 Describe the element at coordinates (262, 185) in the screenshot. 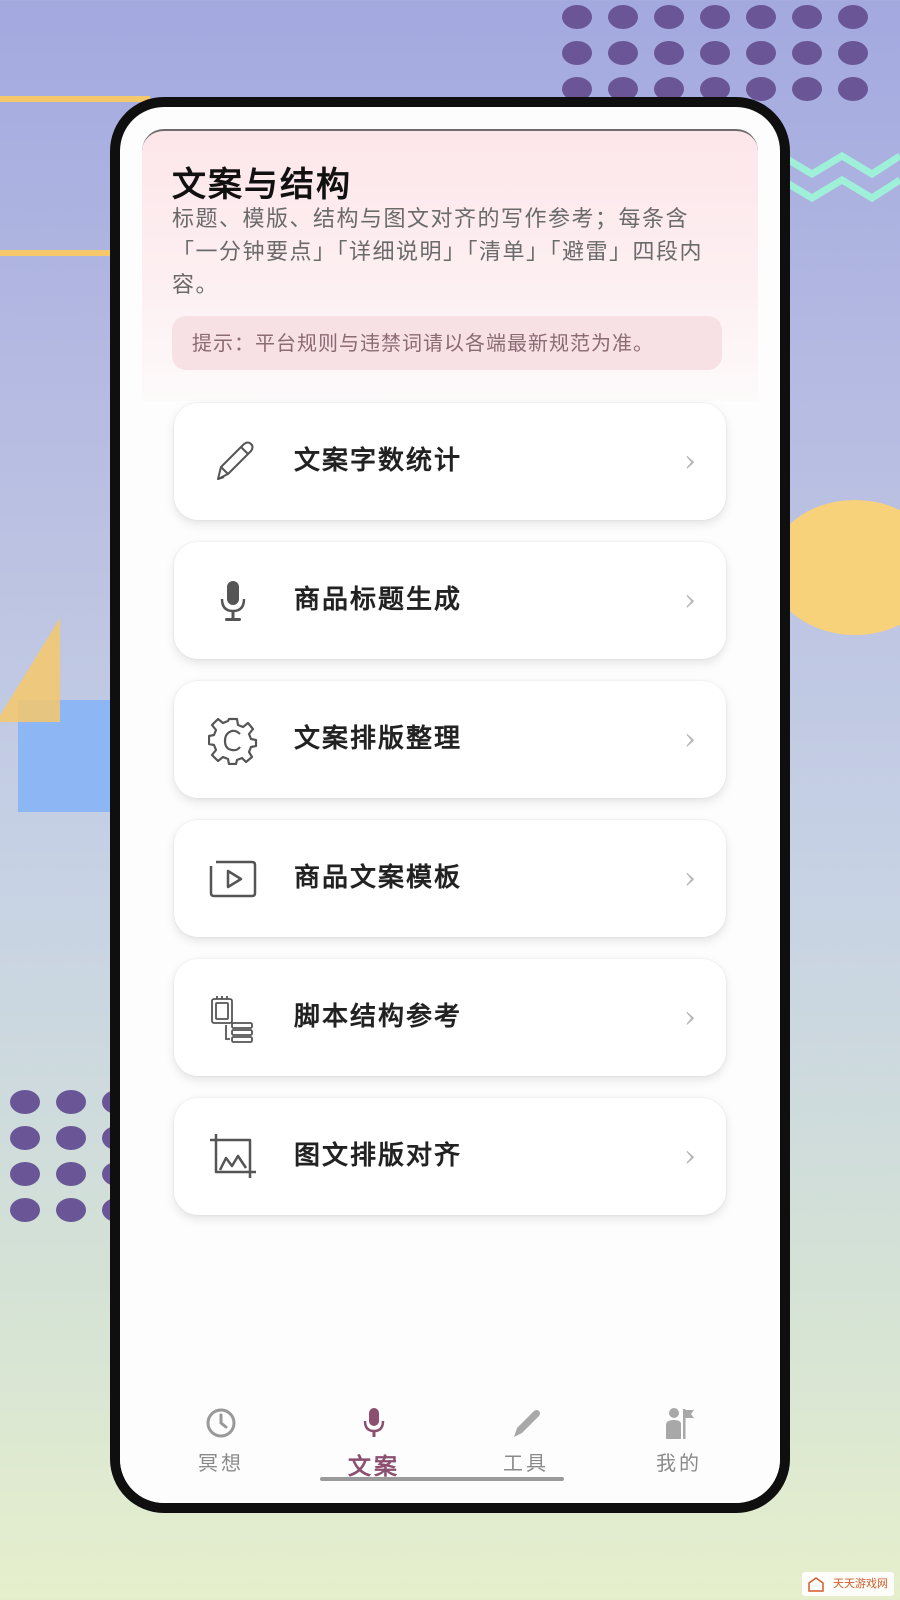

I see `page-title: 文案与结构` at that location.